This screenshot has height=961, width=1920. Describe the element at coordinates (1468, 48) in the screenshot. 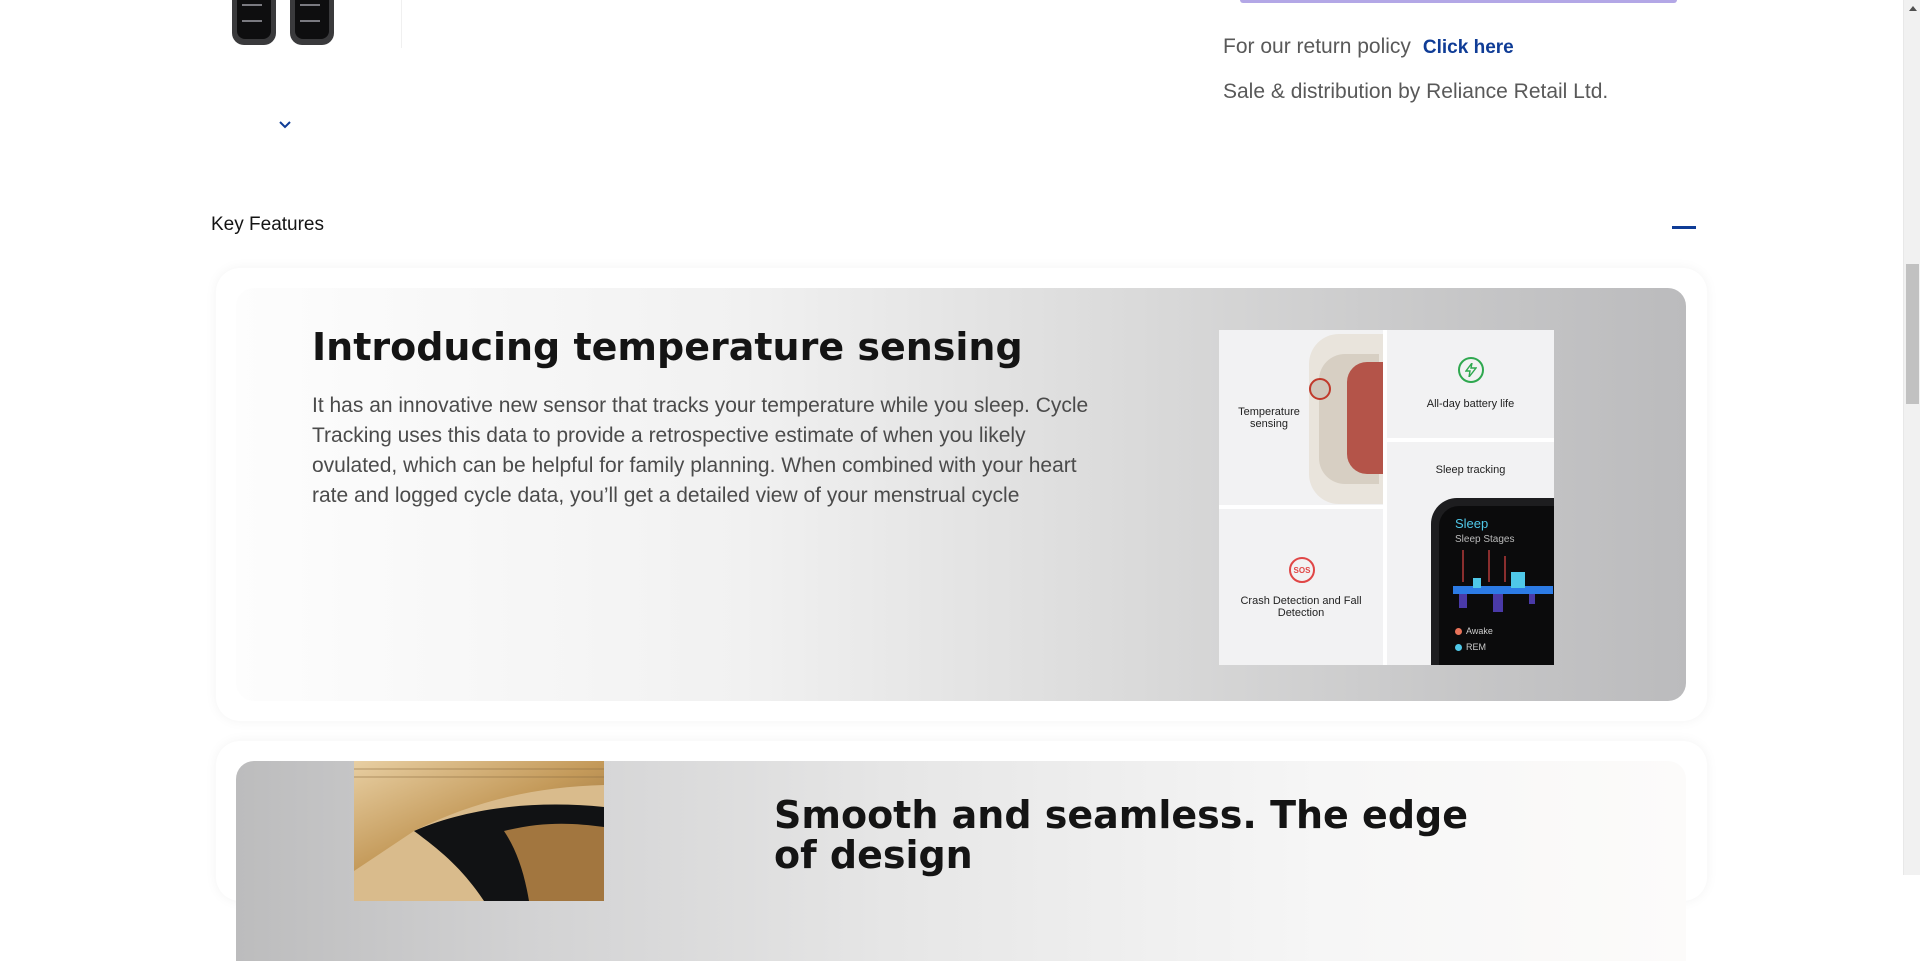

I see `return-policy-link: Click here` at that location.